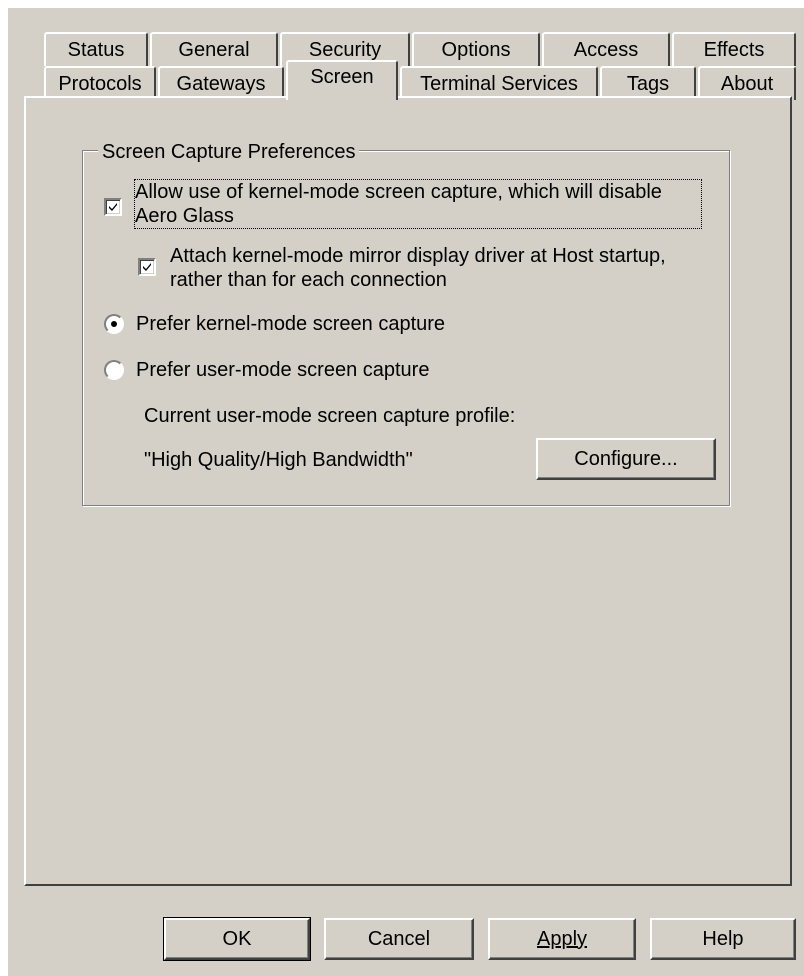  What do you see at coordinates (734, 49) in the screenshot?
I see `tab-effects: Effects` at bounding box center [734, 49].